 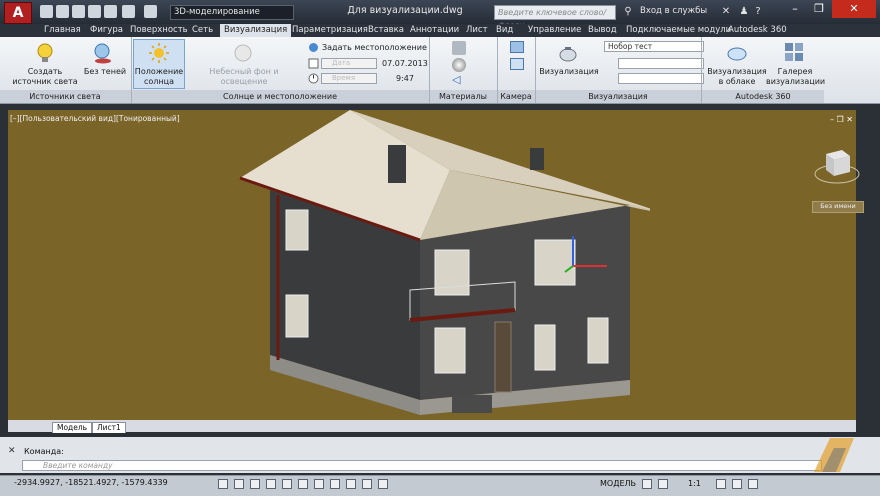 I want to click on tab-home: Главная, so click(x=62, y=30).